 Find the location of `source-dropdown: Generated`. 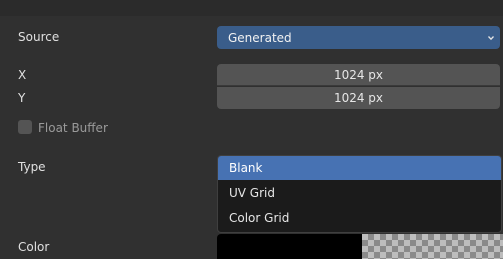

source-dropdown: Generated is located at coordinates (358, 37).